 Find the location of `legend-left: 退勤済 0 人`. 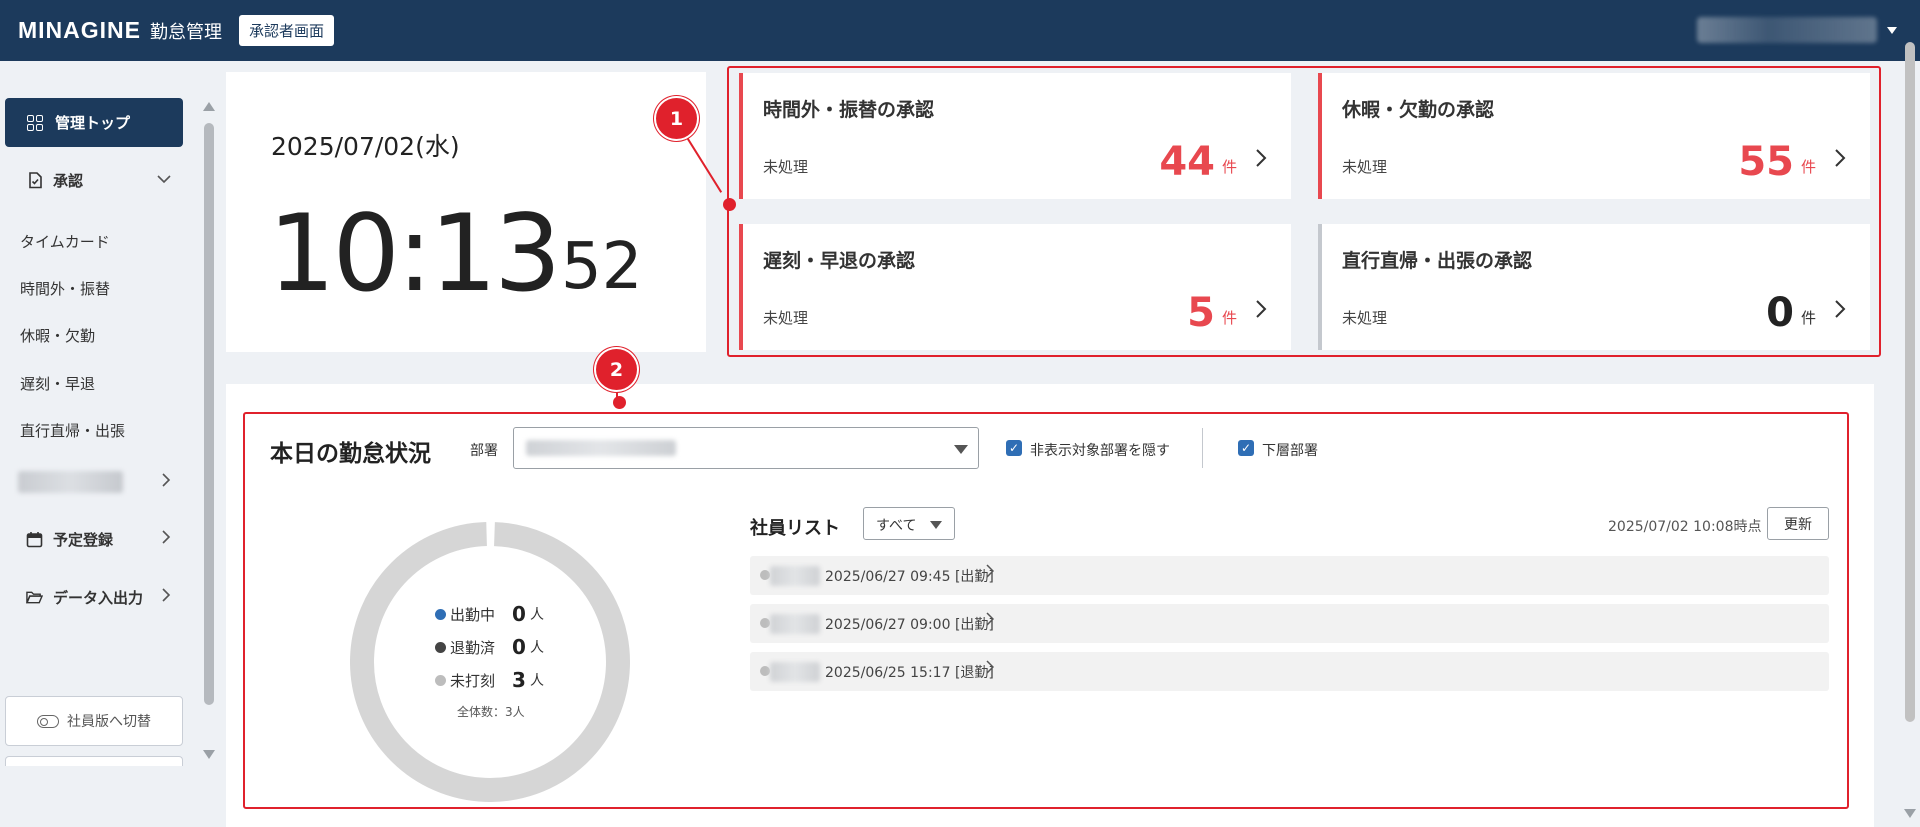

legend-left: 退勤済 0 人 is located at coordinates (489, 647).